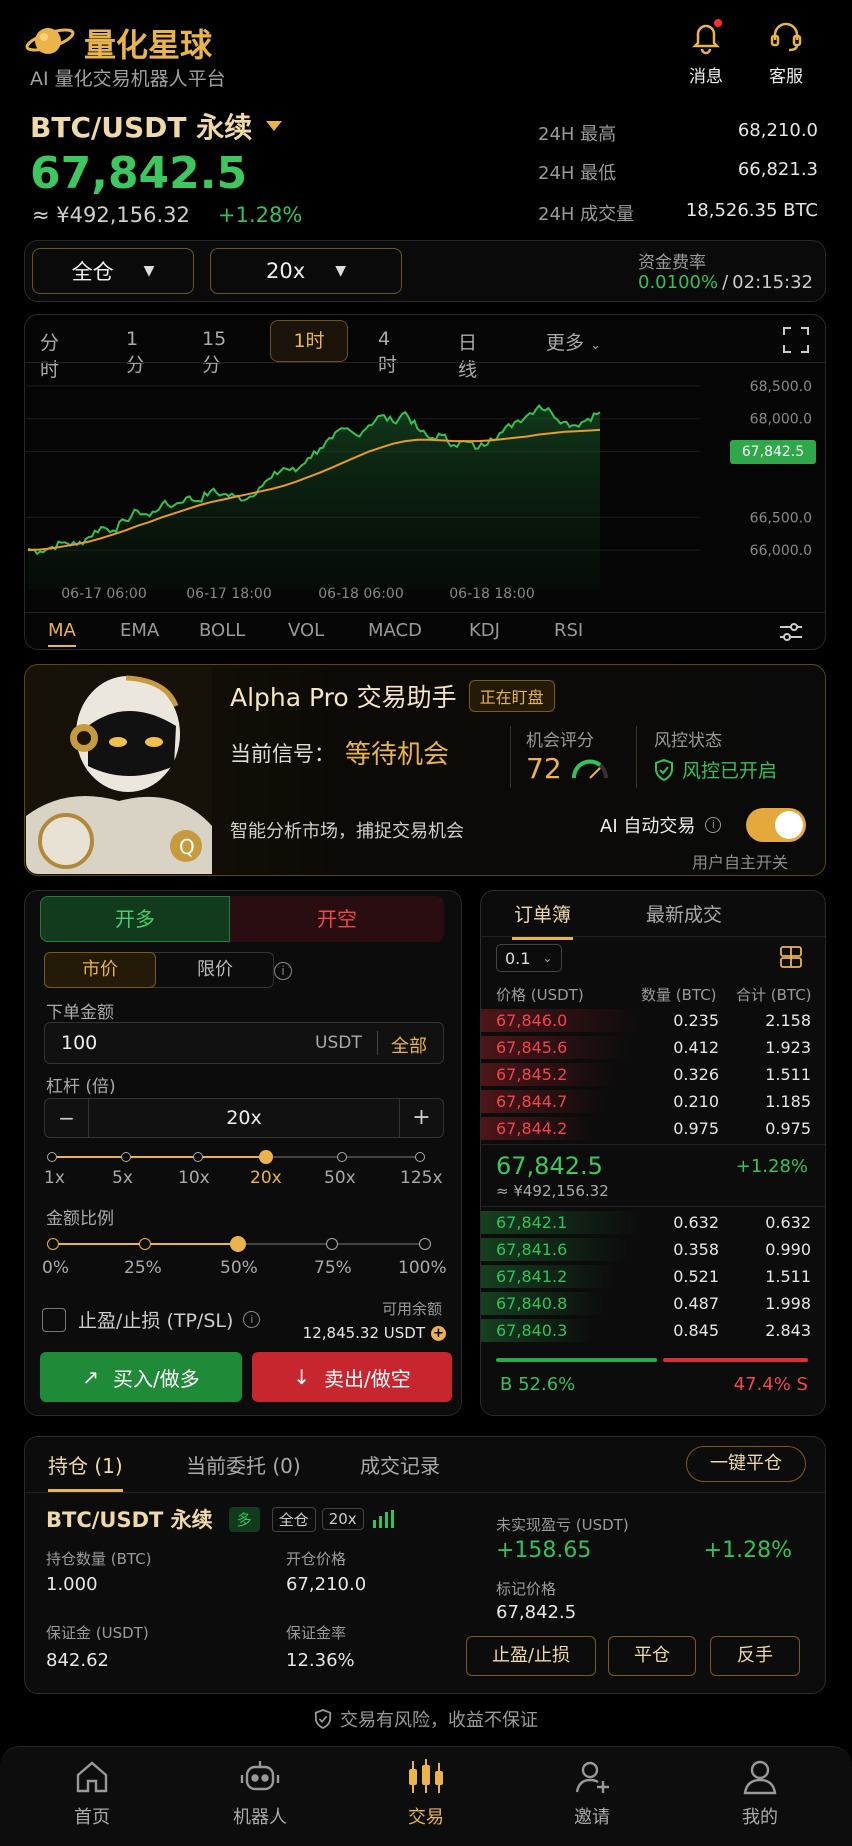  Describe the element at coordinates (243, 1464) in the screenshot. I see `tab-open-orders: 当前委托 (0)` at that location.